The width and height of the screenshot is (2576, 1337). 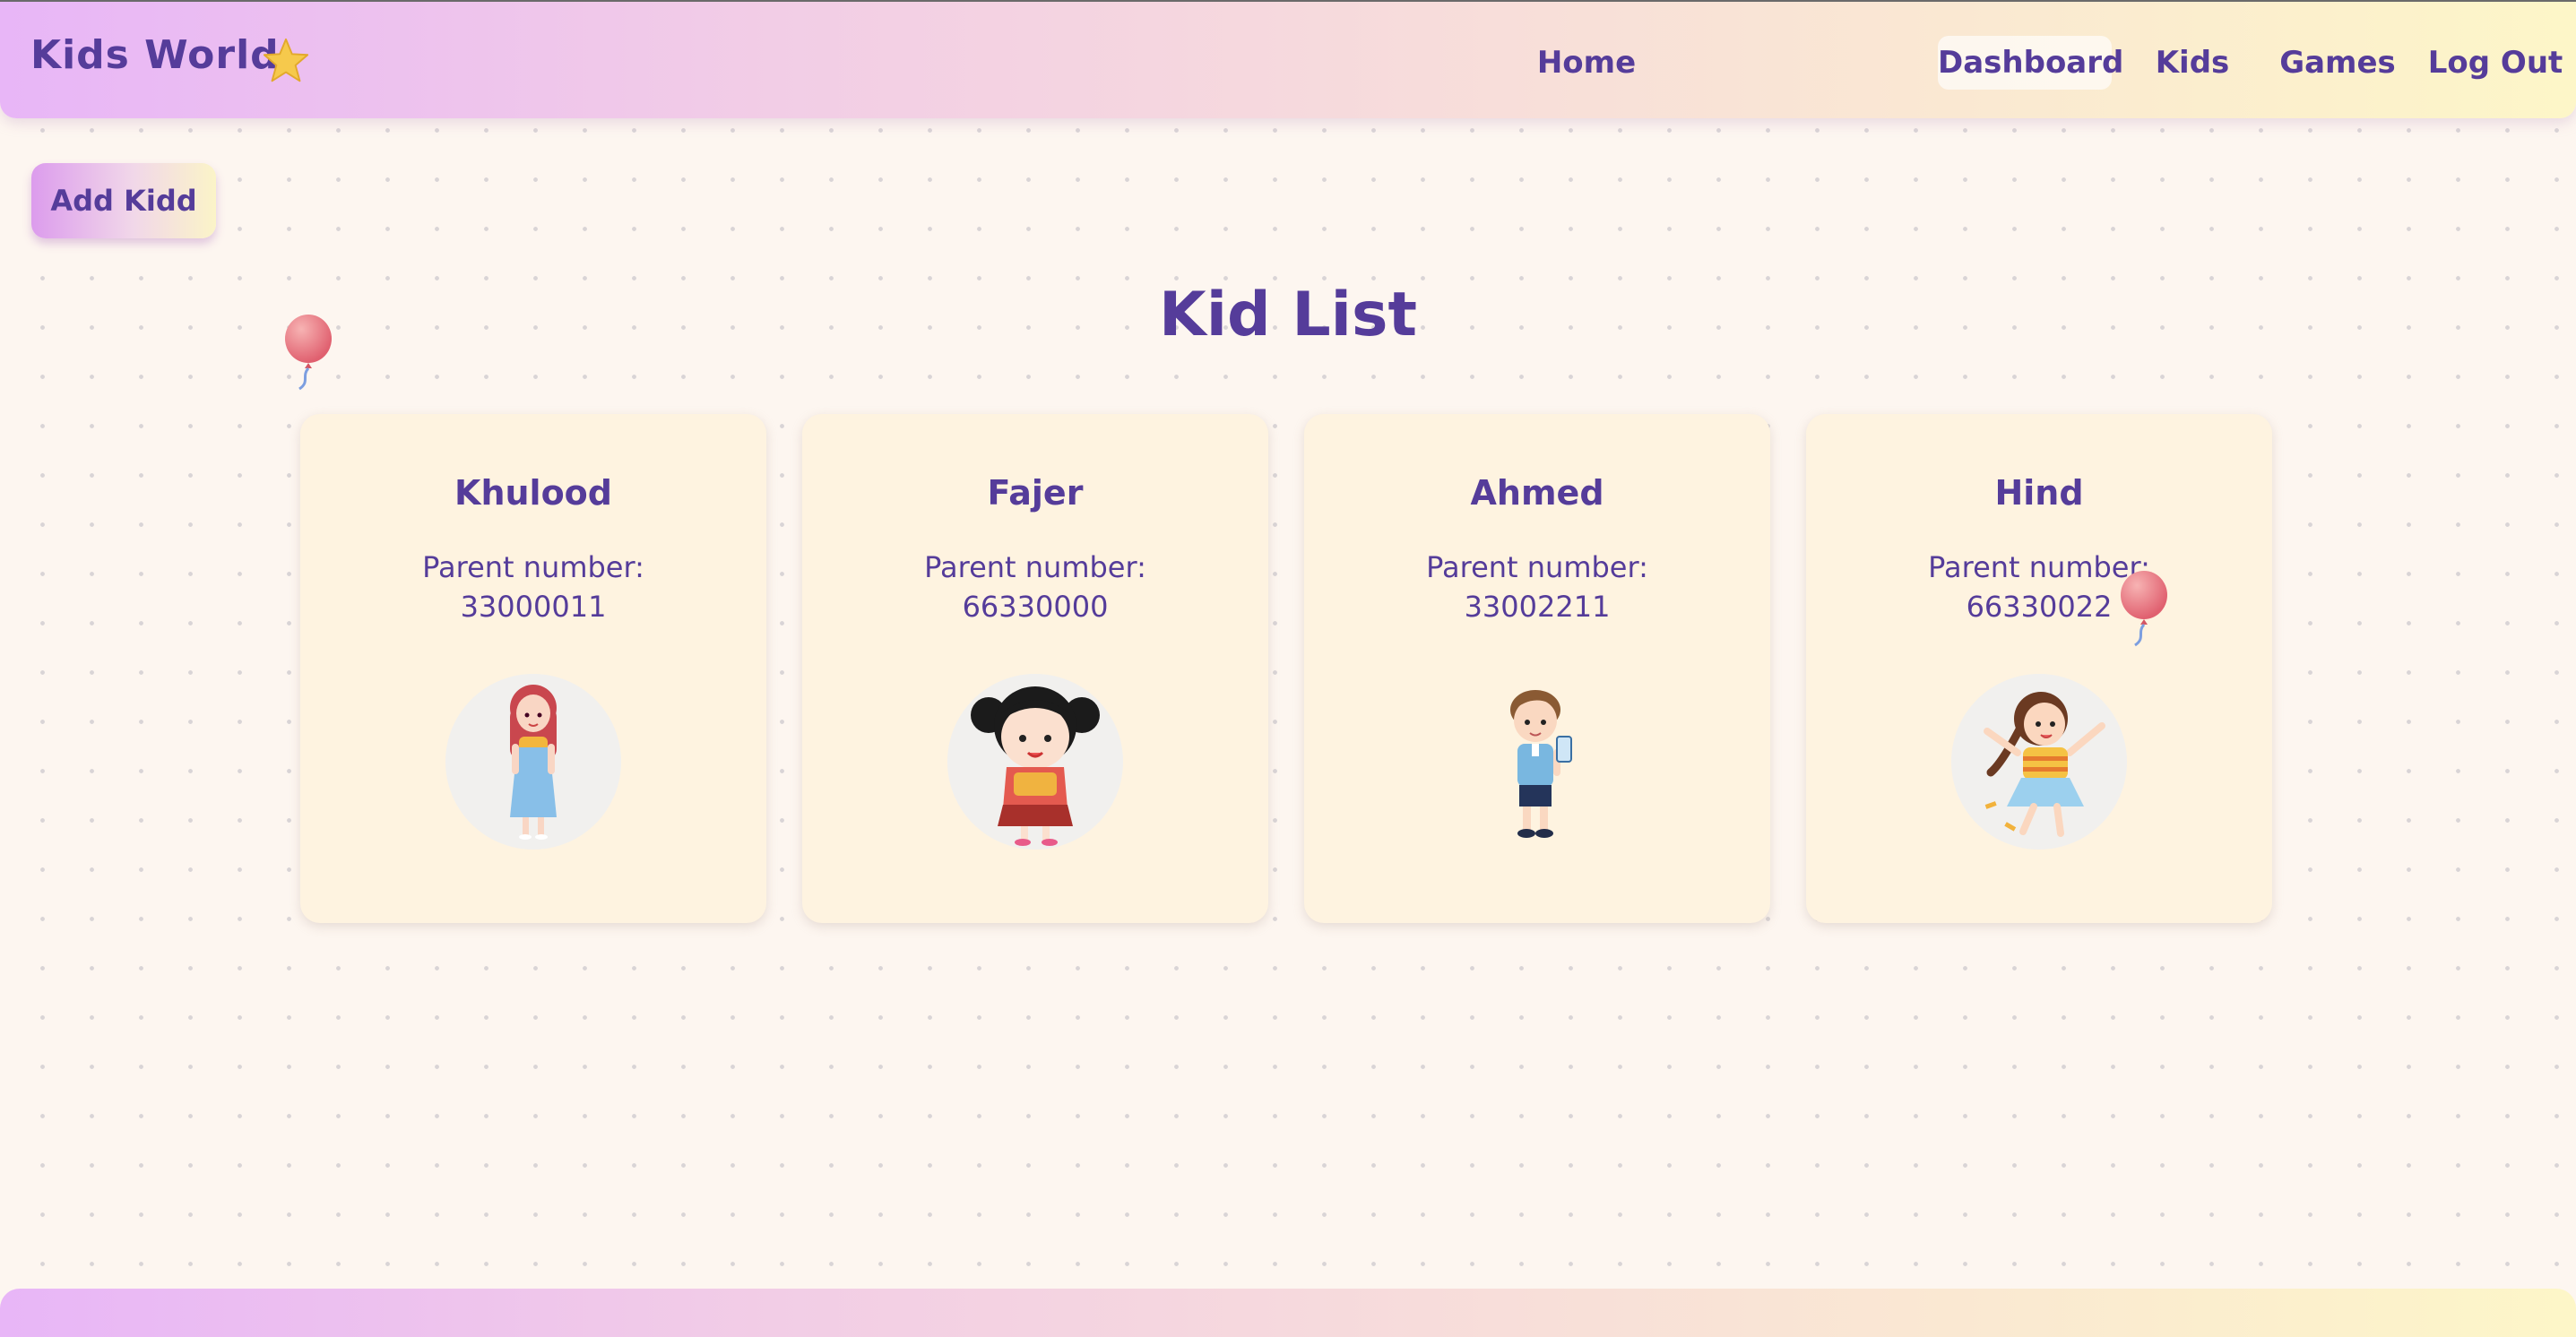 I want to click on footer-bar, so click(x=1288, y=1313).